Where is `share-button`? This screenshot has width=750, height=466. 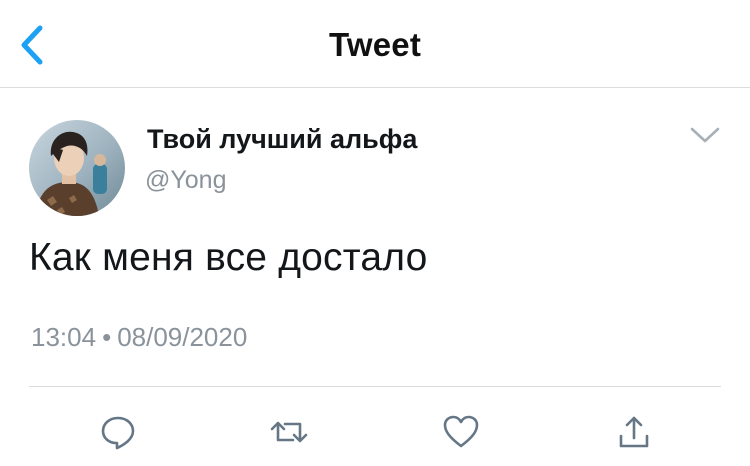
share-button is located at coordinates (634, 432).